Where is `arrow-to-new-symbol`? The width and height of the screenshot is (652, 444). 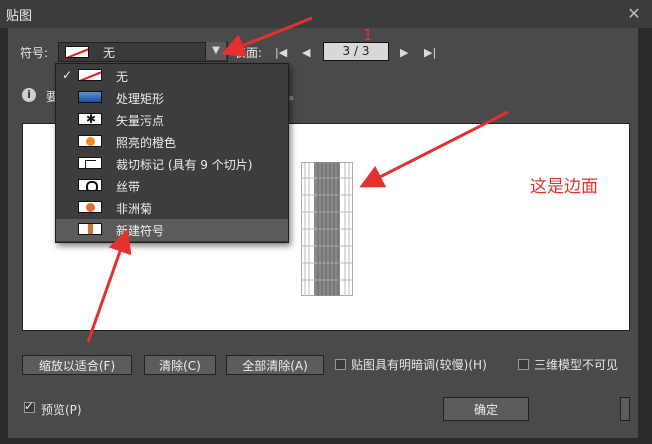
arrow-to-new-symbol is located at coordinates (109, 285).